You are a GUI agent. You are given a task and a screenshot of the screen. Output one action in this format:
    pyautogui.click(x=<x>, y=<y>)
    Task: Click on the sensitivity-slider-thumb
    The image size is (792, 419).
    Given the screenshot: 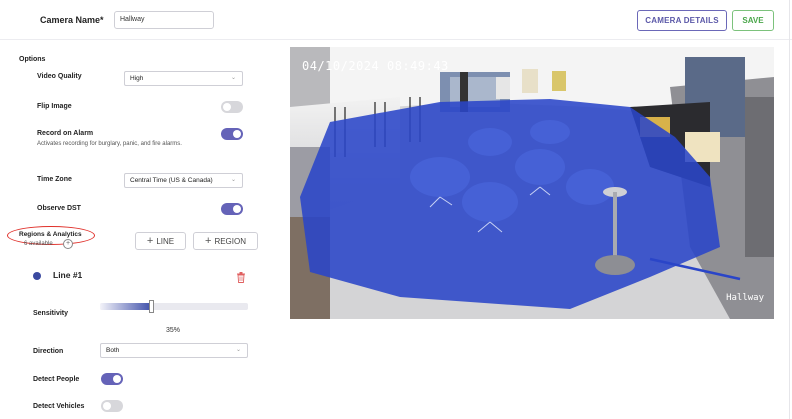 What is the action you would take?
    pyautogui.click(x=152, y=306)
    